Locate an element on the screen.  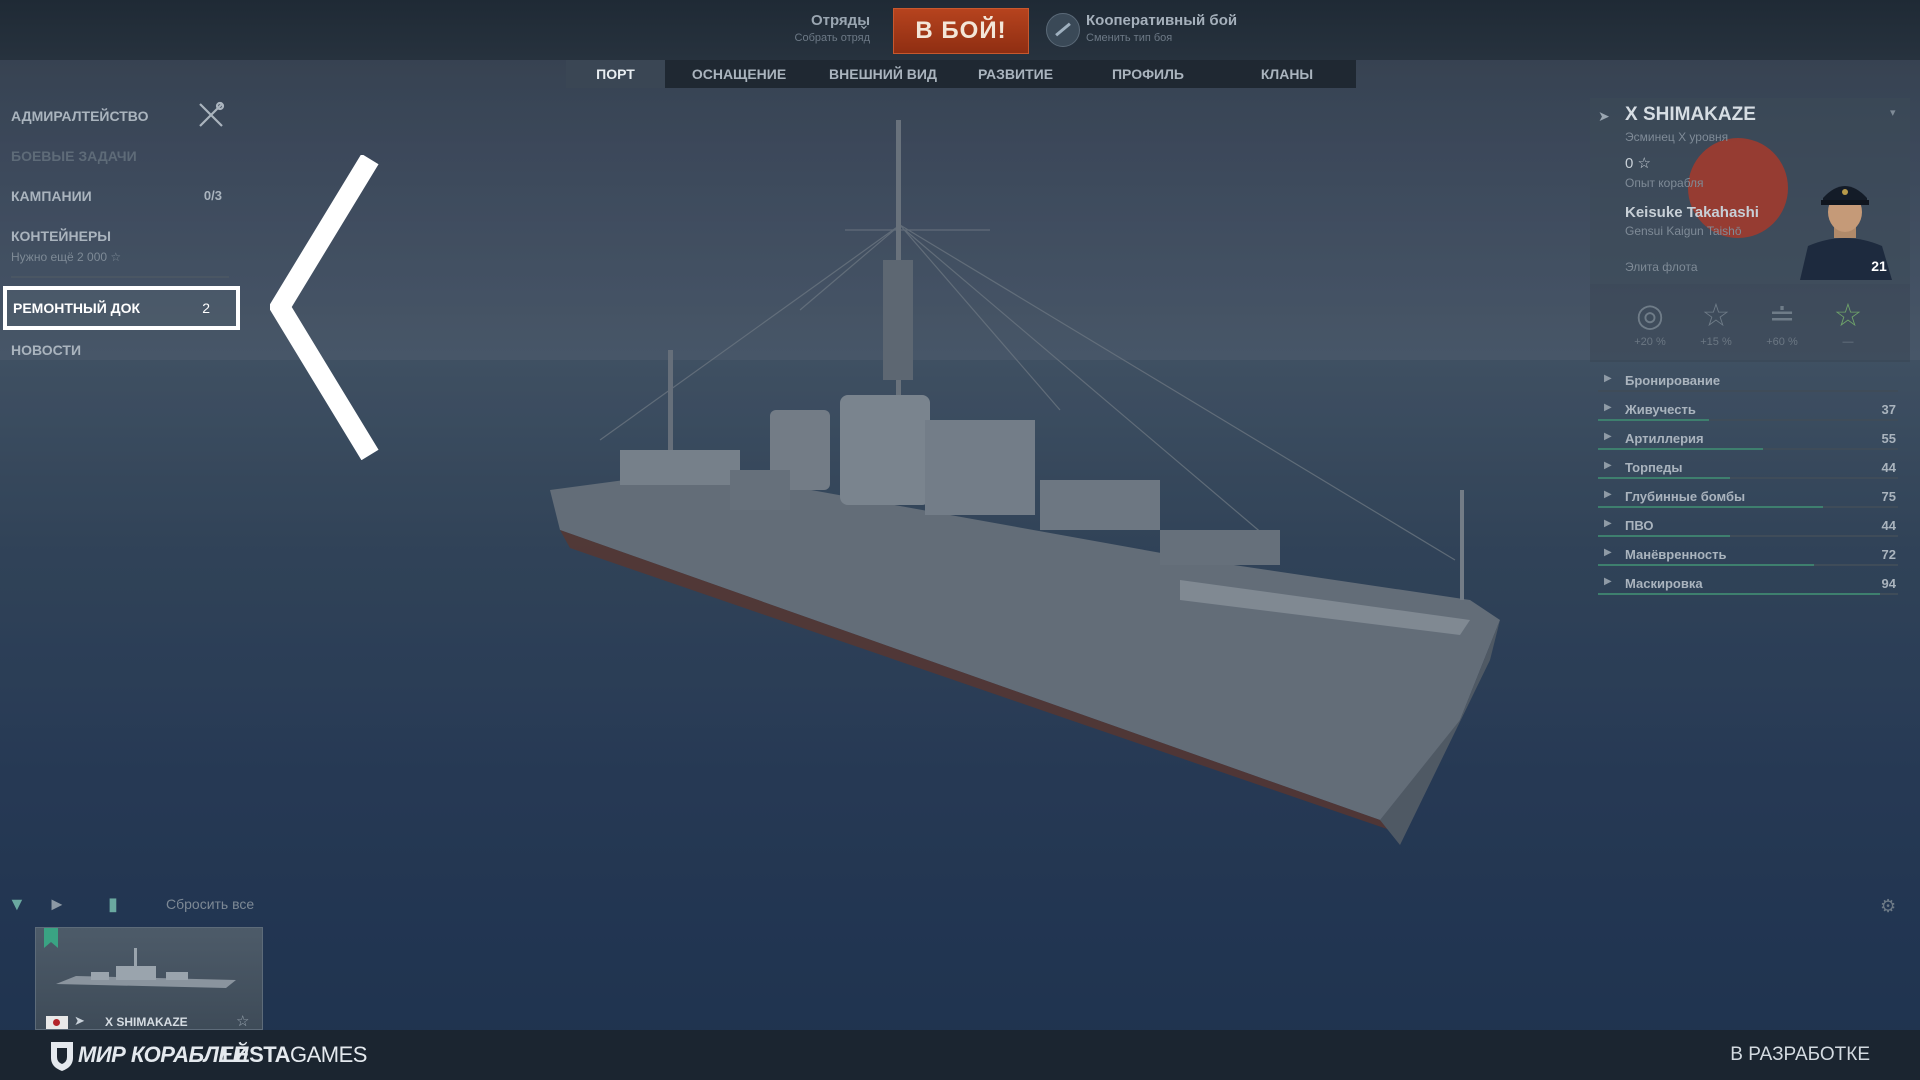
menu-campaigns: КАМПАНИИ 0/3 is located at coordinates (120, 196).